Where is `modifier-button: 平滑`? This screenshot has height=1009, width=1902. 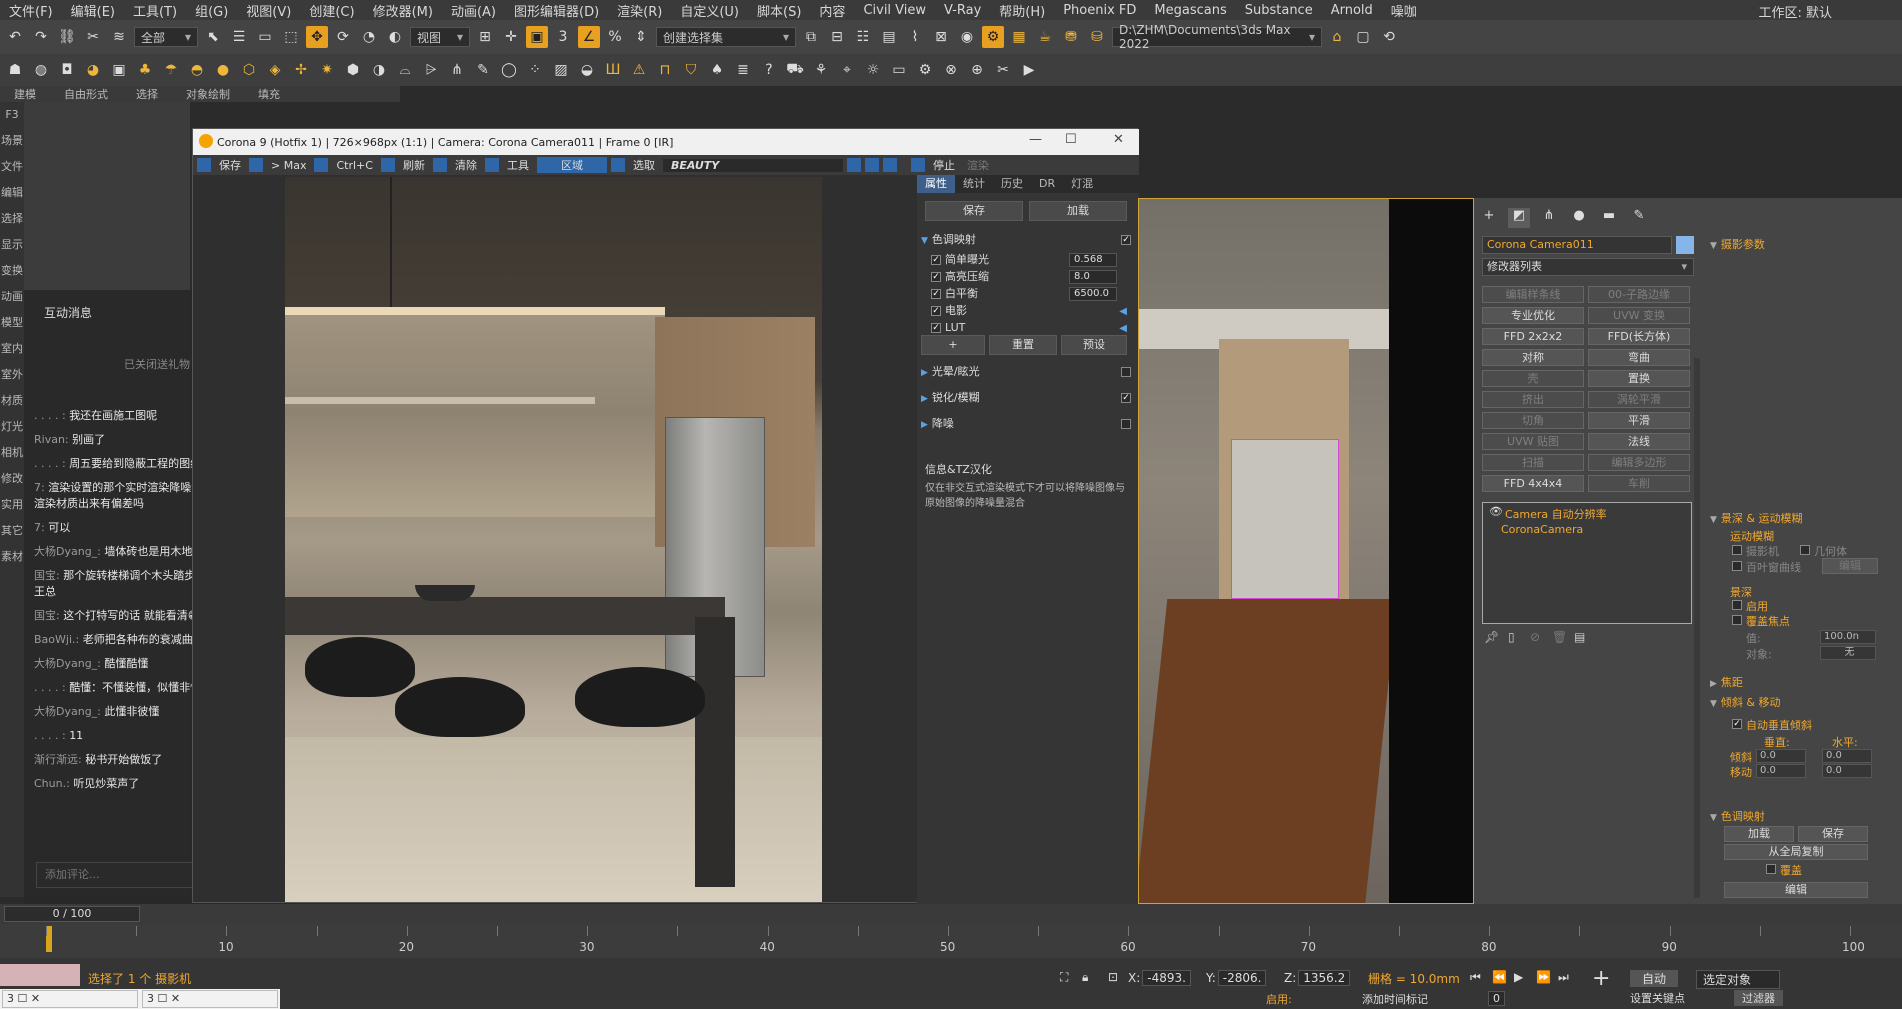
modifier-button: 平滑 is located at coordinates (1639, 420).